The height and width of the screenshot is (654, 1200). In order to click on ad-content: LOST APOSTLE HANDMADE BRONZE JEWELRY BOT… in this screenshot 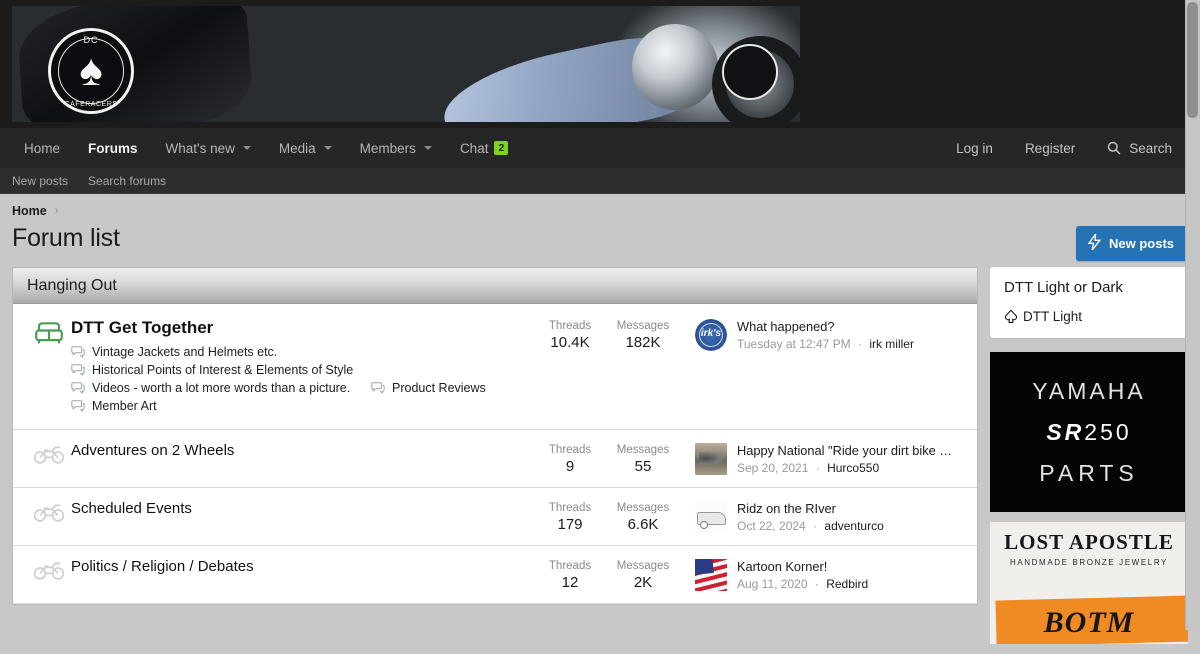, I will do `click(1089, 583)`.